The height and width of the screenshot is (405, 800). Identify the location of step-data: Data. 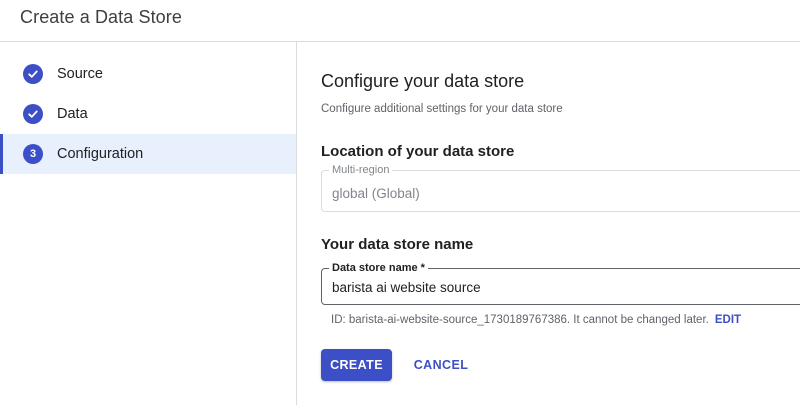
(148, 114).